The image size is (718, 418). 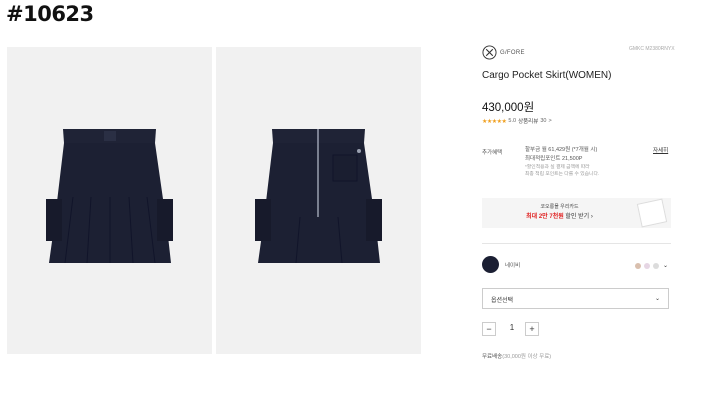 I want to click on quantity-value: 1, so click(x=512, y=327).